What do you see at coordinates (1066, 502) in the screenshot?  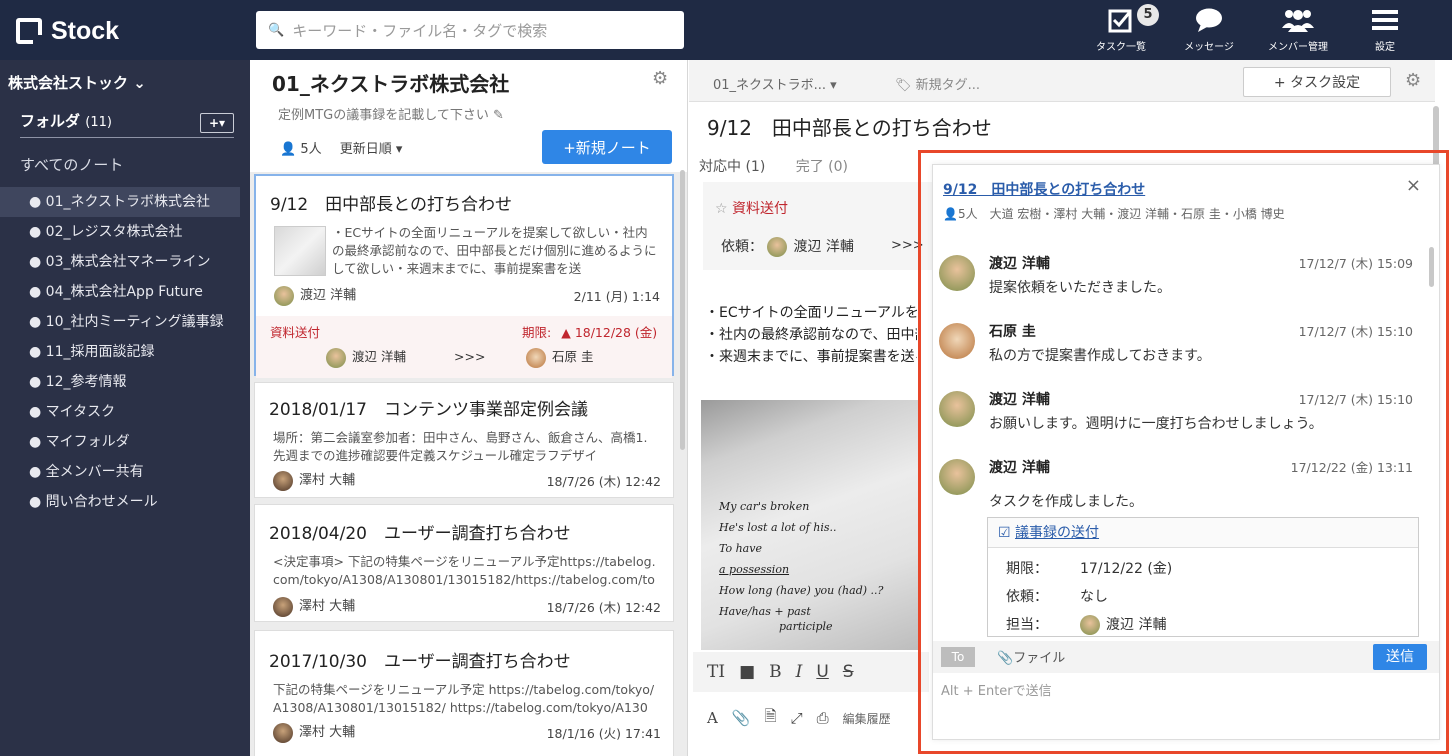 I see `message-text: タスクを作成しました。` at bounding box center [1066, 502].